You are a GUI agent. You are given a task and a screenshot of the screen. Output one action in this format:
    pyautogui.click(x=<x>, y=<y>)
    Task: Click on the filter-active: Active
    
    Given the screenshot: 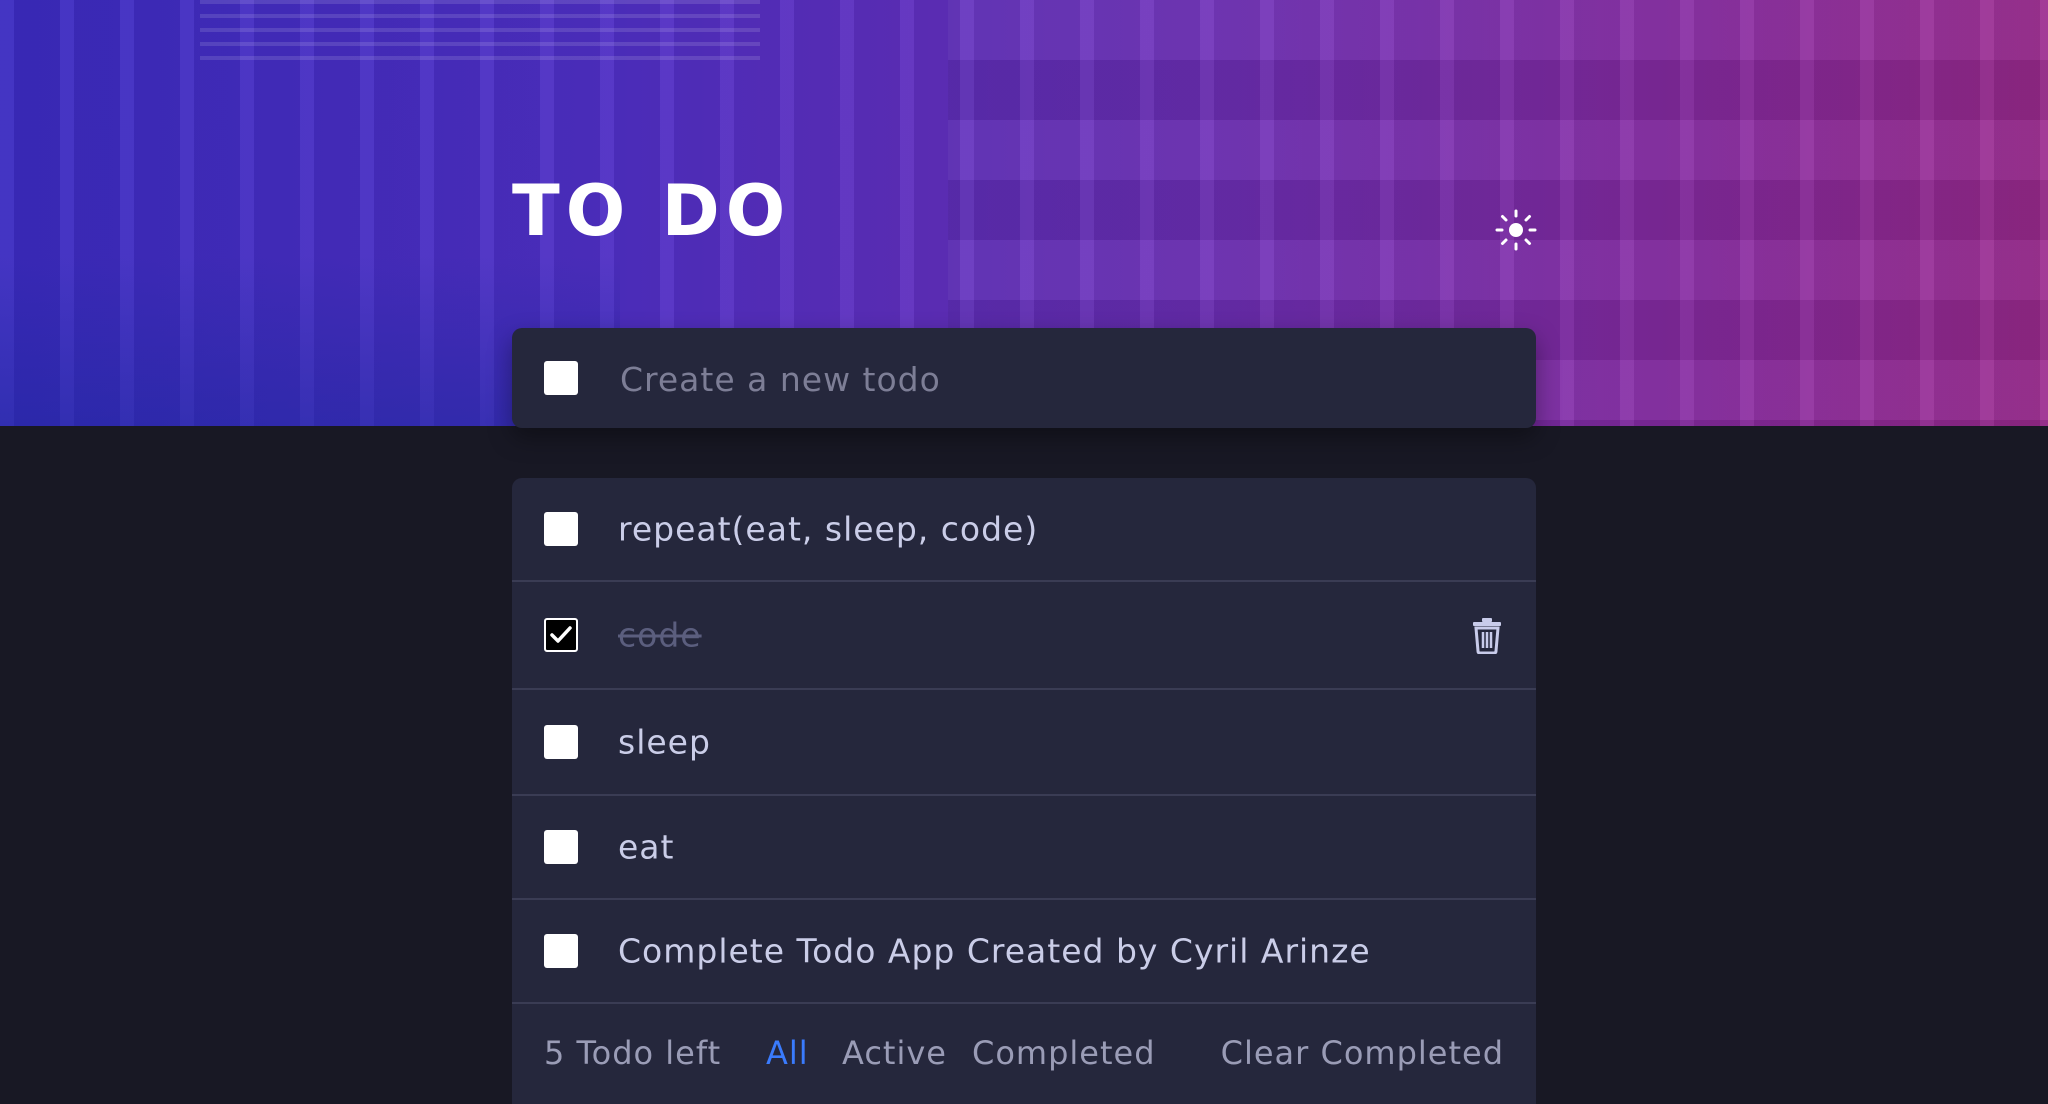 What is the action you would take?
    pyautogui.click(x=894, y=1053)
    